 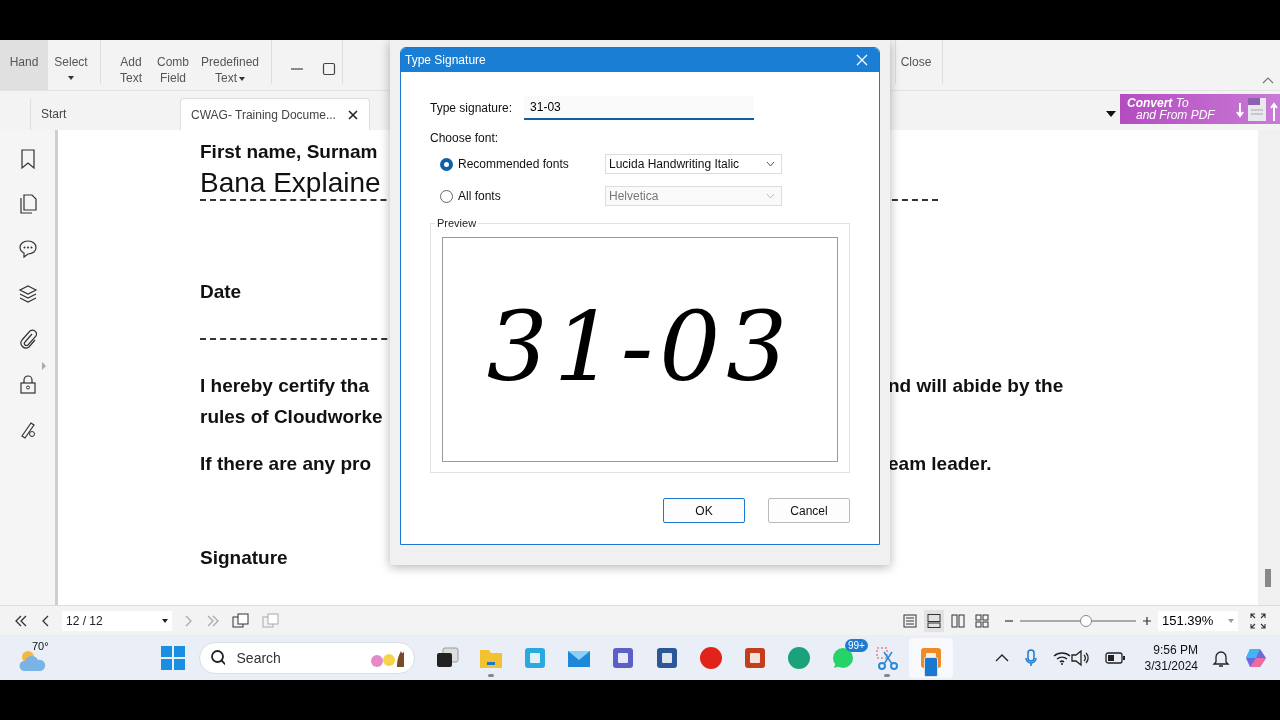 I want to click on chevron-up-icon, so click(x=1001, y=657).